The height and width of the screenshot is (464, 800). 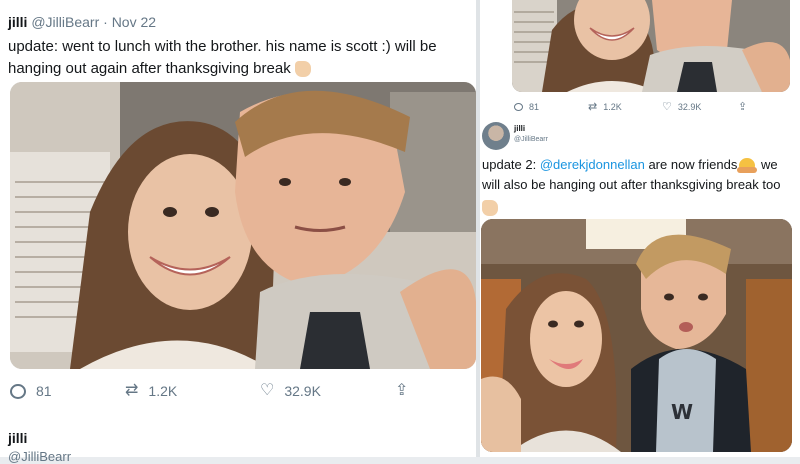 I want to click on photo-selfie-crop-image, so click(x=651, y=46).